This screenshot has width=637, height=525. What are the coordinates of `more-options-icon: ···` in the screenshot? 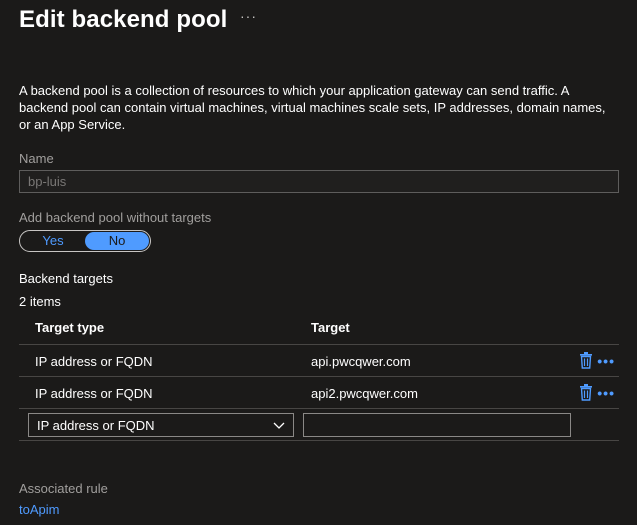 It's located at (248, 16).